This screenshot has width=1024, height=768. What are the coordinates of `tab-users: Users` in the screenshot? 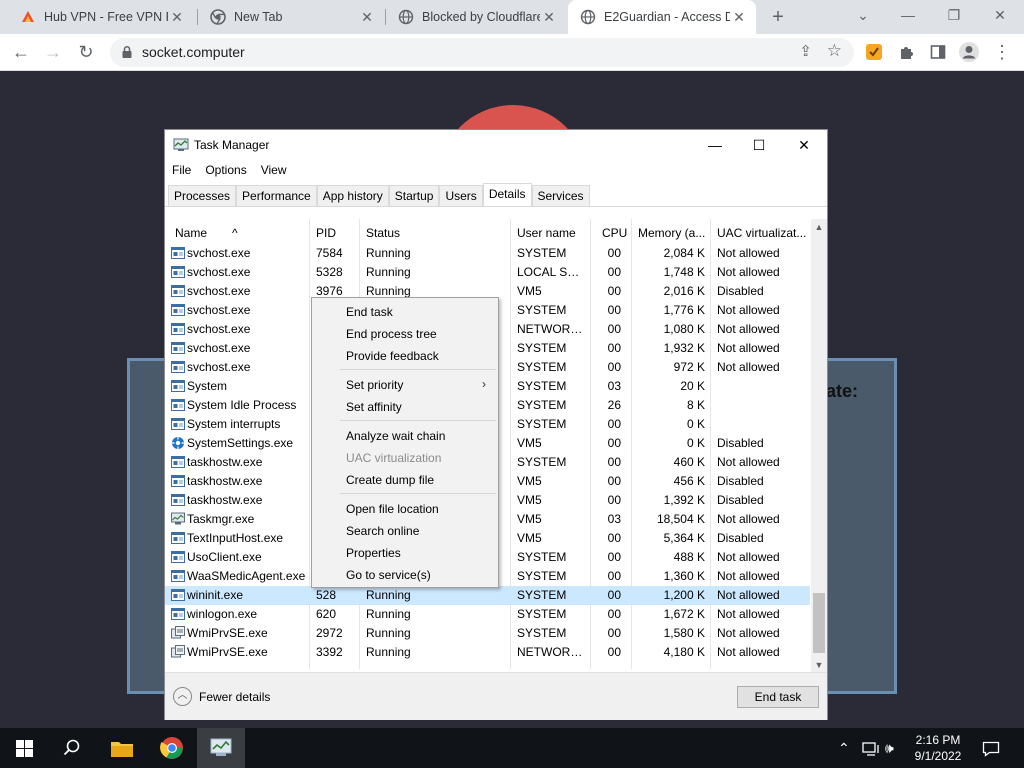 It's located at (461, 195).